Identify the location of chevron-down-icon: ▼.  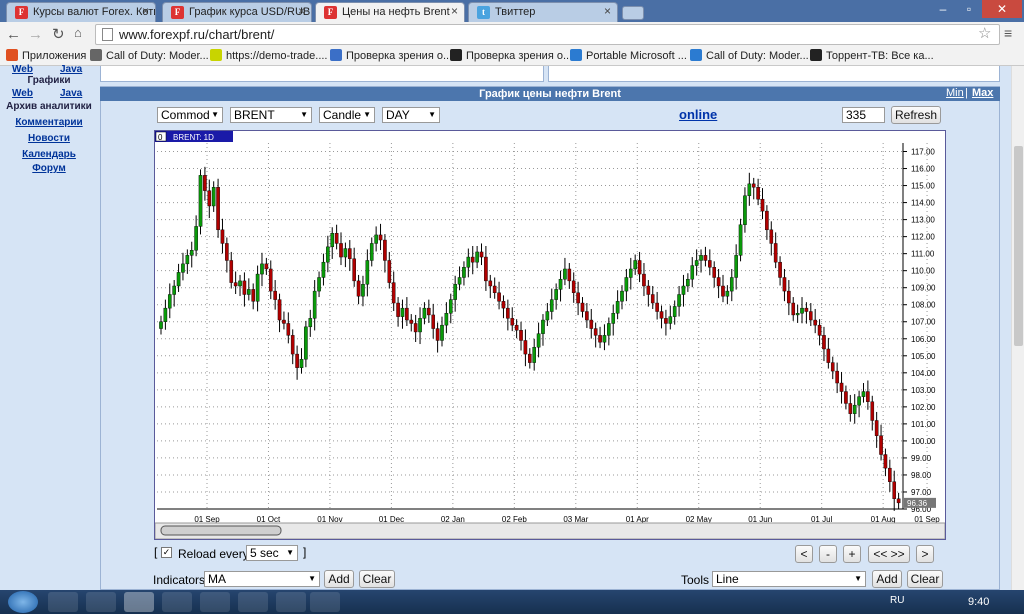
(215, 114).